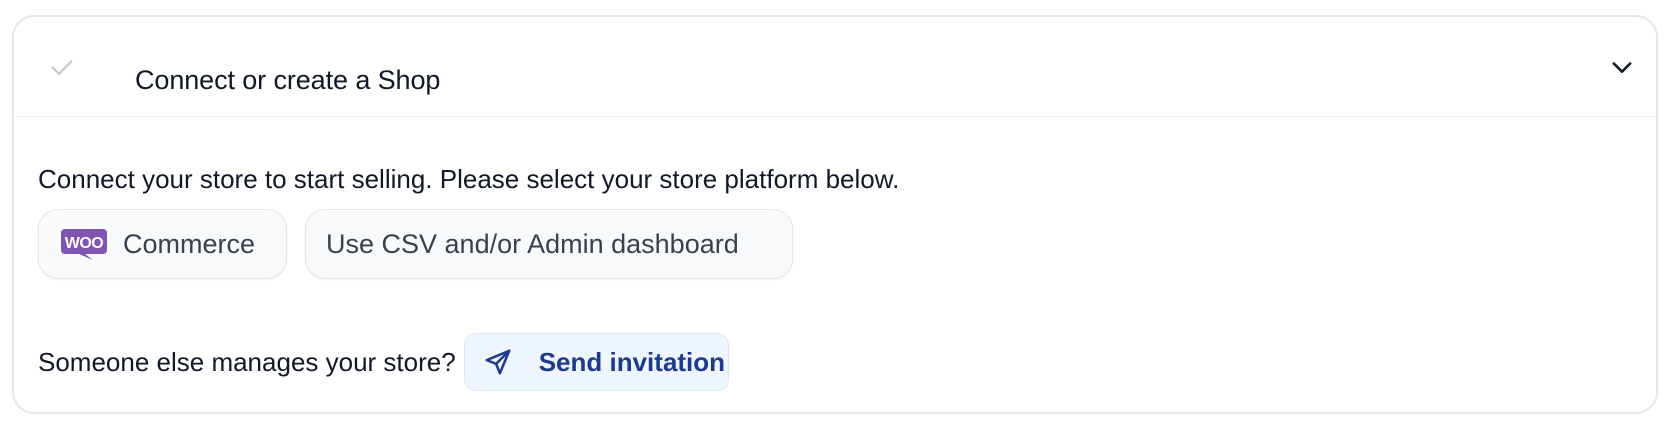 This screenshot has width=1670, height=432. Describe the element at coordinates (247, 361) in the screenshot. I see `invite-prompt: Someone else manages your store?` at that location.